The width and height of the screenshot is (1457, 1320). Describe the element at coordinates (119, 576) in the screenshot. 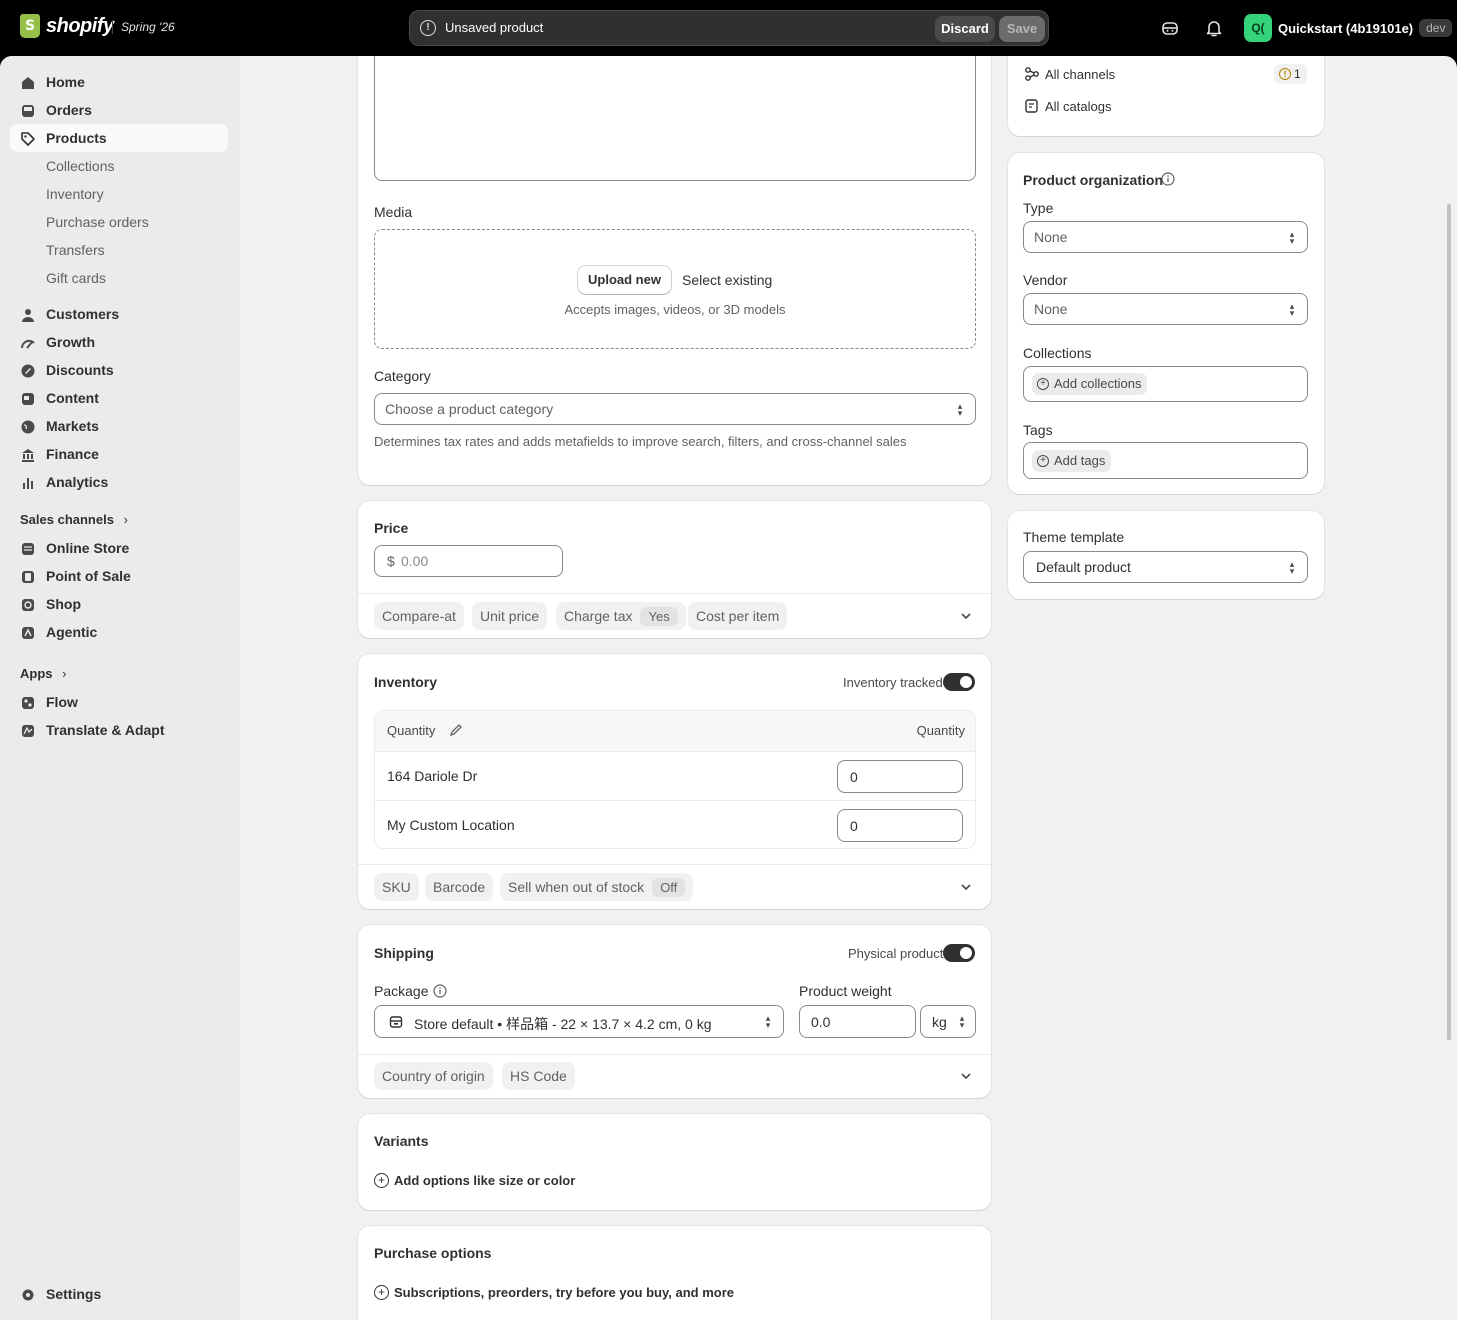

I see `sidebar-item-point-of-sale: Point of Sale` at that location.